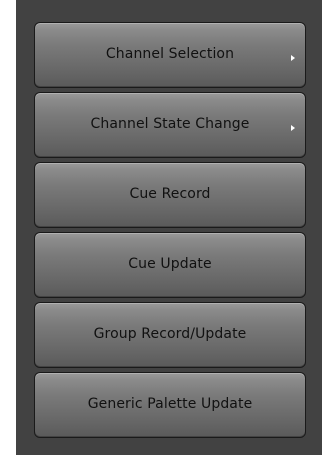  I want to click on group-record-update-label: Group Record/Update, so click(170, 334).